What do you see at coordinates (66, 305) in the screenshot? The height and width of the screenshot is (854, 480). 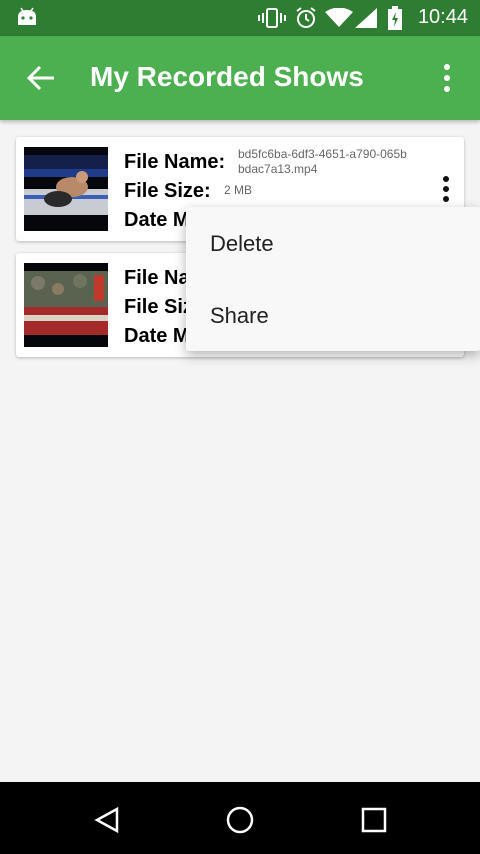 I see `wrestling-crowd-thumbnail` at bounding box center [66, 305].